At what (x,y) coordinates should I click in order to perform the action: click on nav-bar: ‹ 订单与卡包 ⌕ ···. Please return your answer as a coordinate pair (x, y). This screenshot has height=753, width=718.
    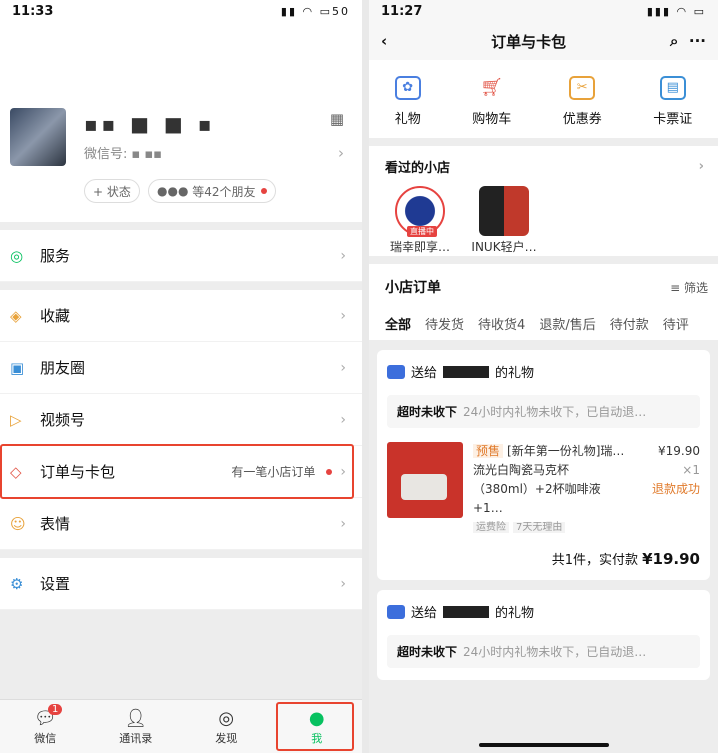
    Looking at the image, I should click on (543, 41).